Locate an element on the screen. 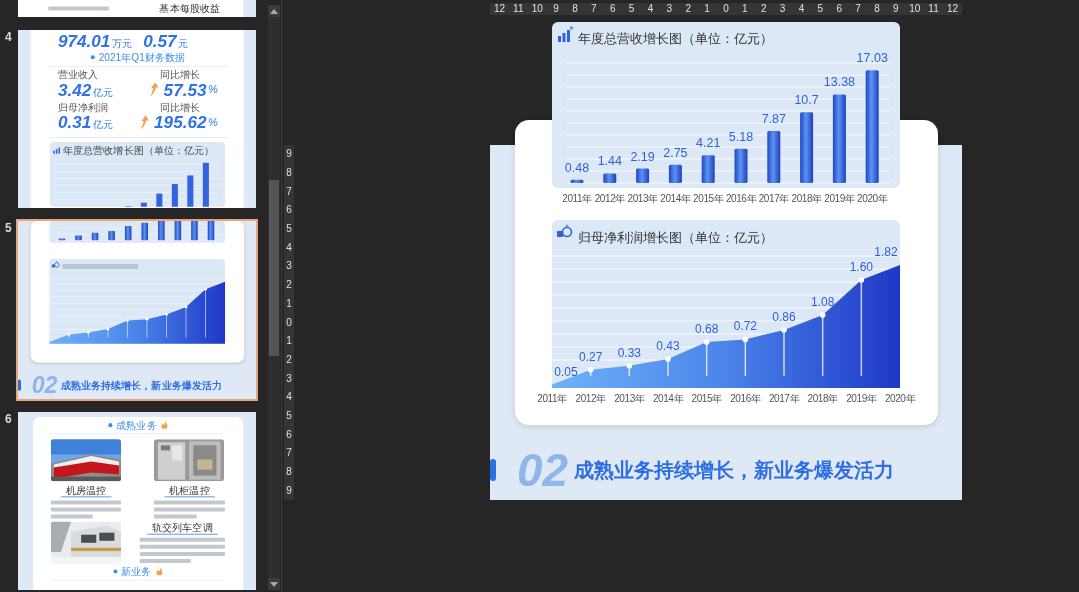 The width and height of the screenshot is (1079, 592). value-label: 0.05 is located at coordinates (566, 371).